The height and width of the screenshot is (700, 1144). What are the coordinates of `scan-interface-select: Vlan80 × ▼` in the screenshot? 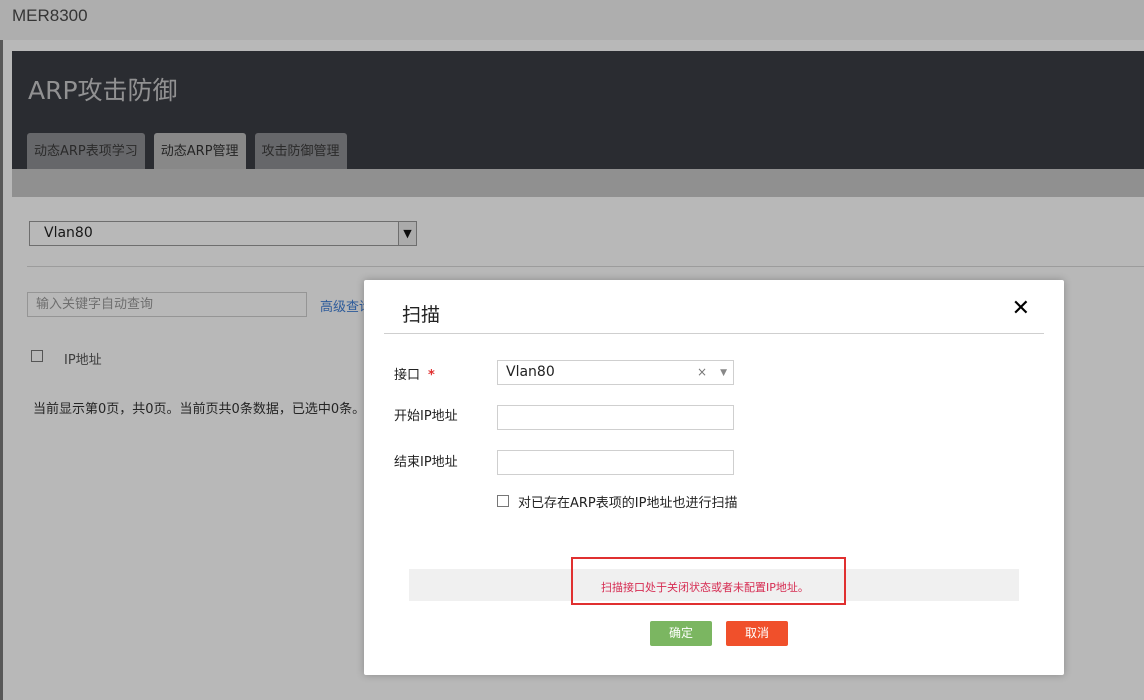 It's located at (615, 372).